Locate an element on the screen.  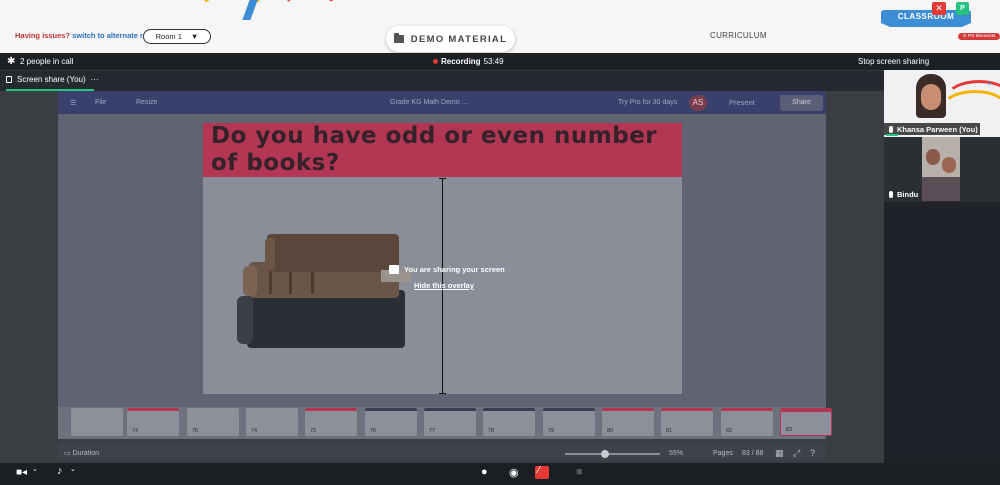
expand-view-icon: ⤢ is located at coordinates (796, 453).